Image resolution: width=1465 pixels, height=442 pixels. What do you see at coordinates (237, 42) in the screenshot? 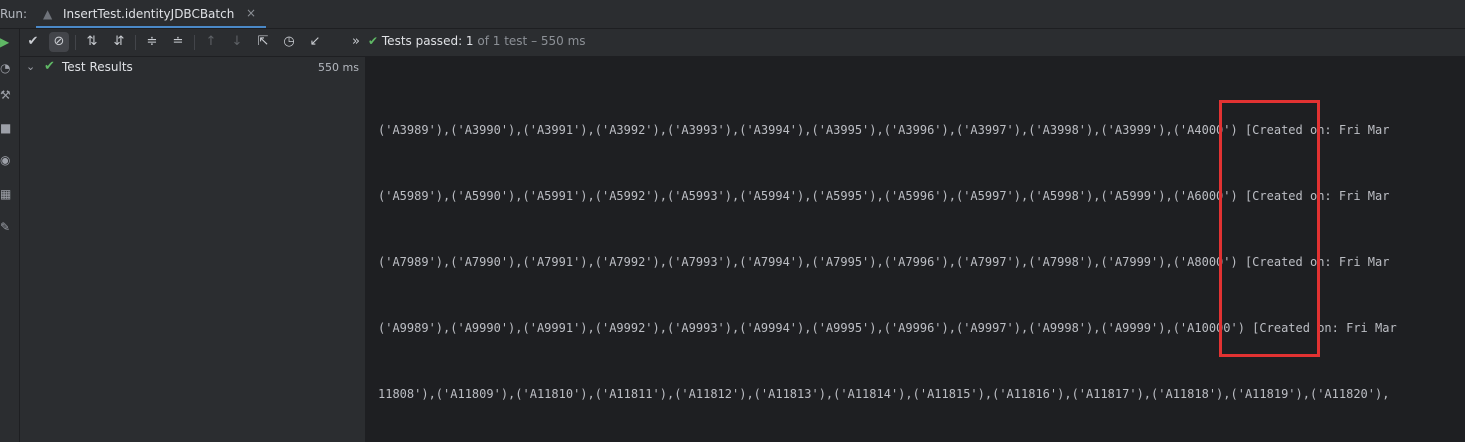
I see `next-failed-icon: ↓` at bounding box center [237, 42].